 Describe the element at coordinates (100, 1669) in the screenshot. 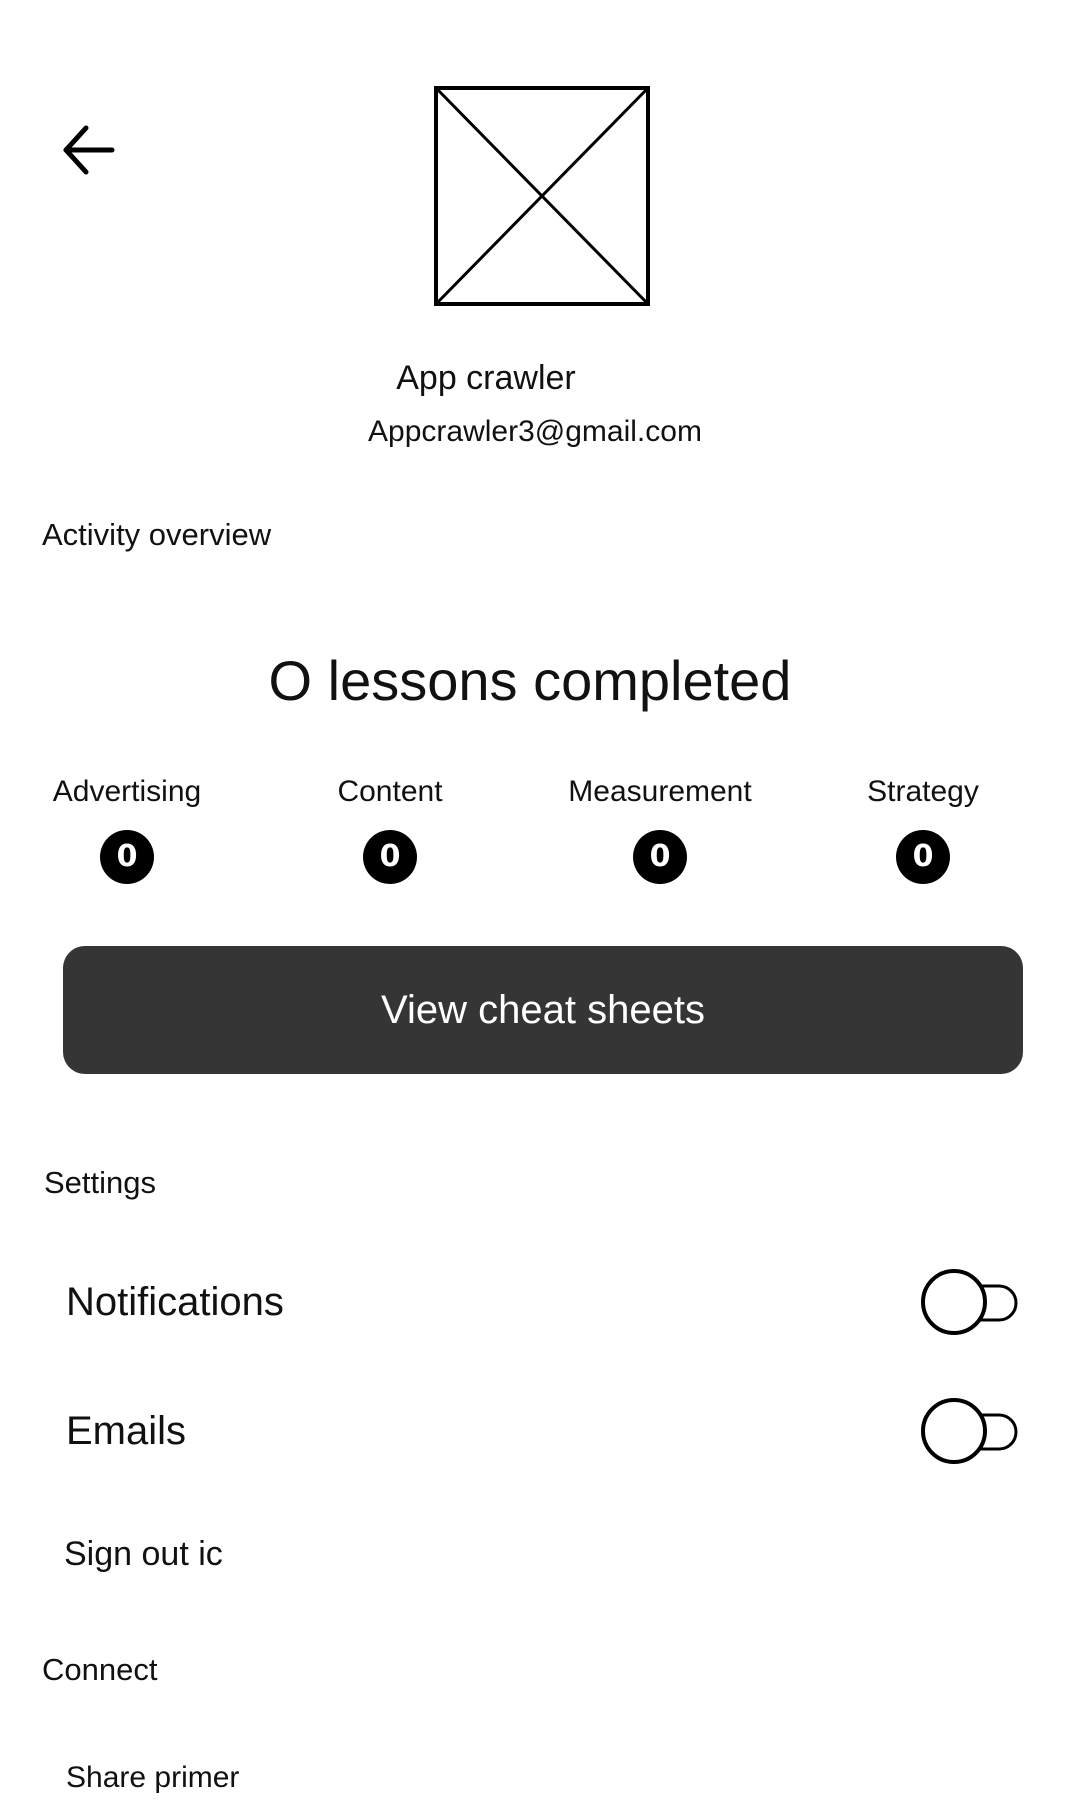

I see `connect-heading: Connect` at that location.